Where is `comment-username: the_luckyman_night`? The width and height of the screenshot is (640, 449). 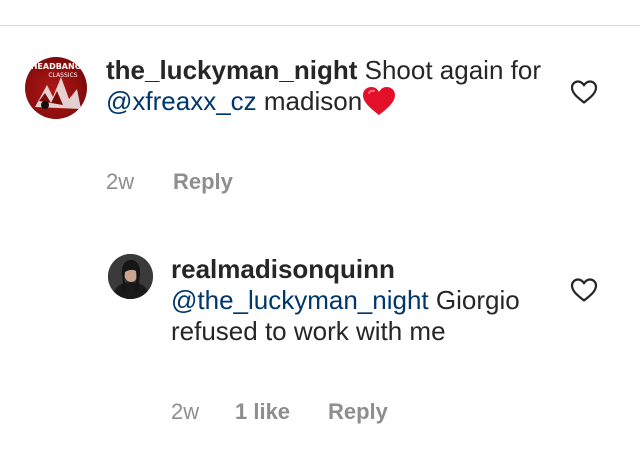 comment-username: the_luckyman_night is located at coordinates (231, 70).